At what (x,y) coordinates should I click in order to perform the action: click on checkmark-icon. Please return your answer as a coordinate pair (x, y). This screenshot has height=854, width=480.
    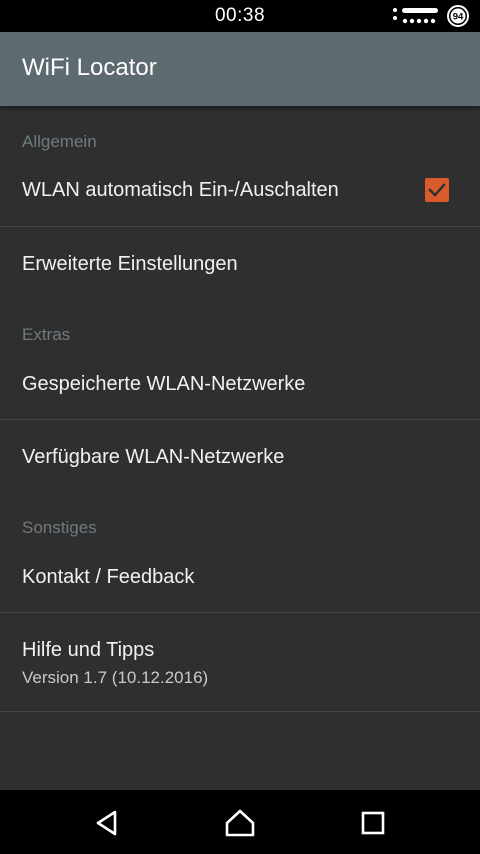
    Looking at the image, I should click on (437, 190).